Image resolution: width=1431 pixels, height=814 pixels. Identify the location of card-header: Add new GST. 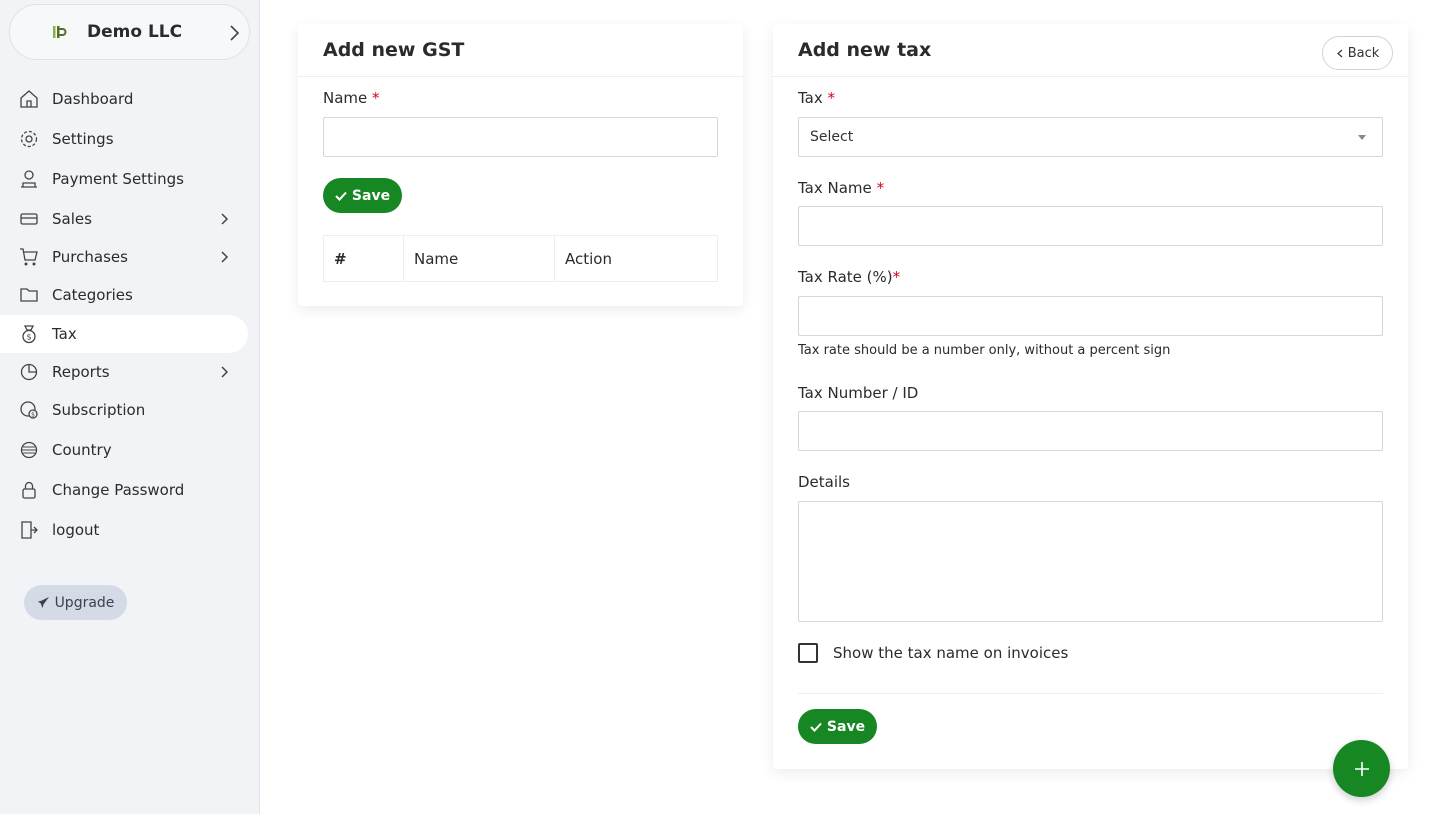
(520, 50).